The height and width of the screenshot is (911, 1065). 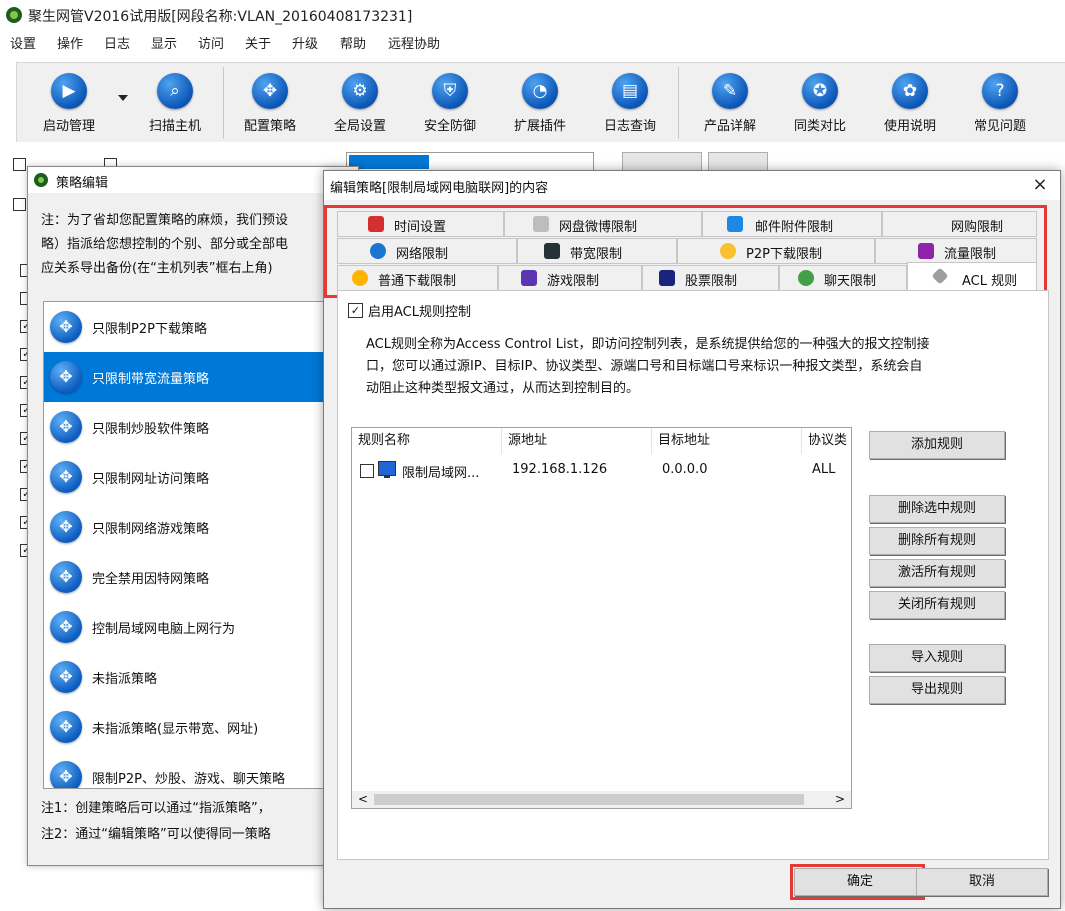 What do you see at coordinates (194, 727) in the screenshot?
I see `policy-list-item: ✥ 未指派策略(显示带宽、网址)` at bounding box center [194, 727].